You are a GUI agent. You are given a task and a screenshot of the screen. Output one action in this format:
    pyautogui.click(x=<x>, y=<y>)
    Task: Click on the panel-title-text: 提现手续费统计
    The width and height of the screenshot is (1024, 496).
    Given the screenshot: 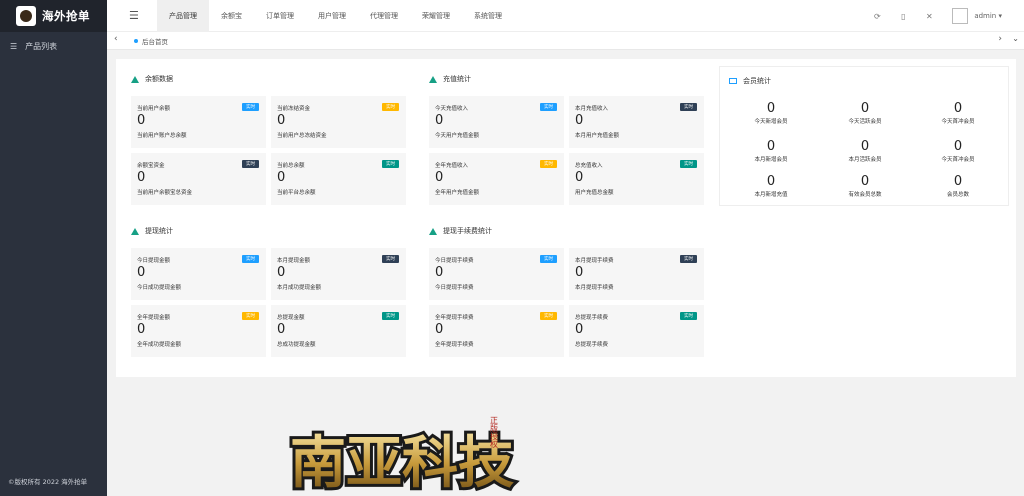 What is the action you would take?
    pyautogui.click(x=467, y=231)
    